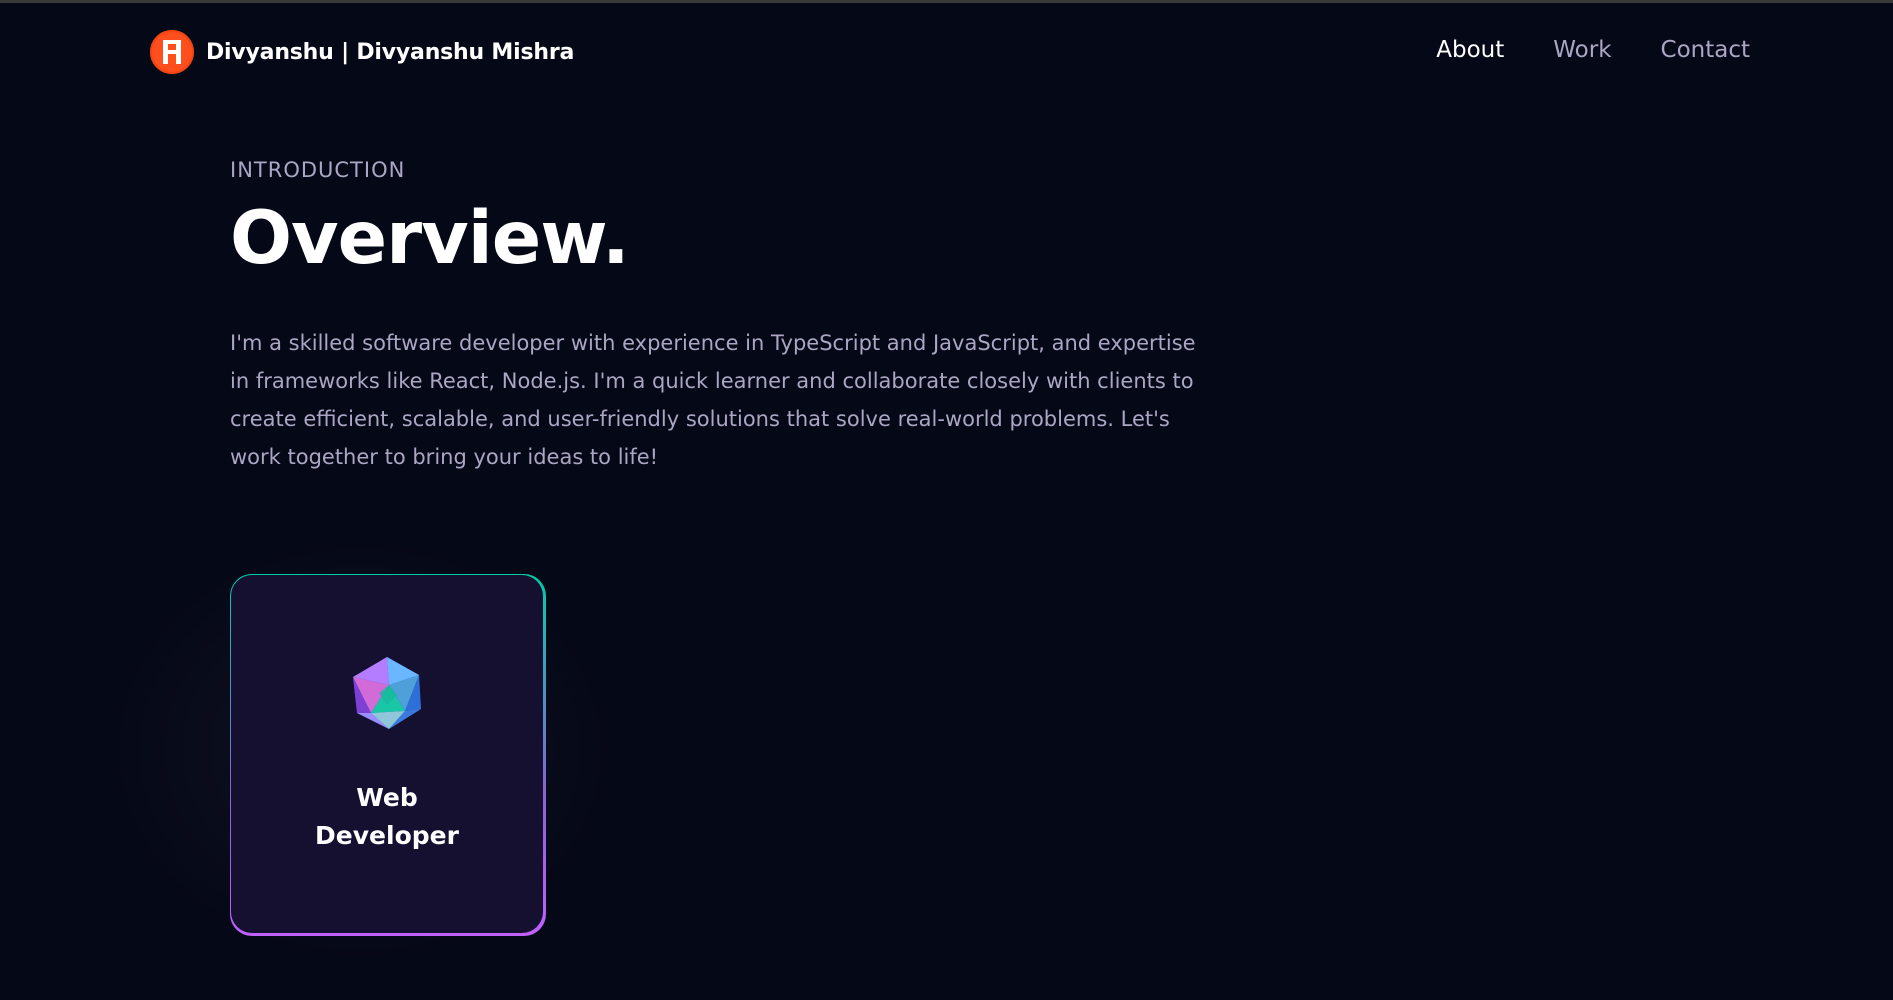  I want to click on service-card-web-developer: Web Developer, so click(388, 755).